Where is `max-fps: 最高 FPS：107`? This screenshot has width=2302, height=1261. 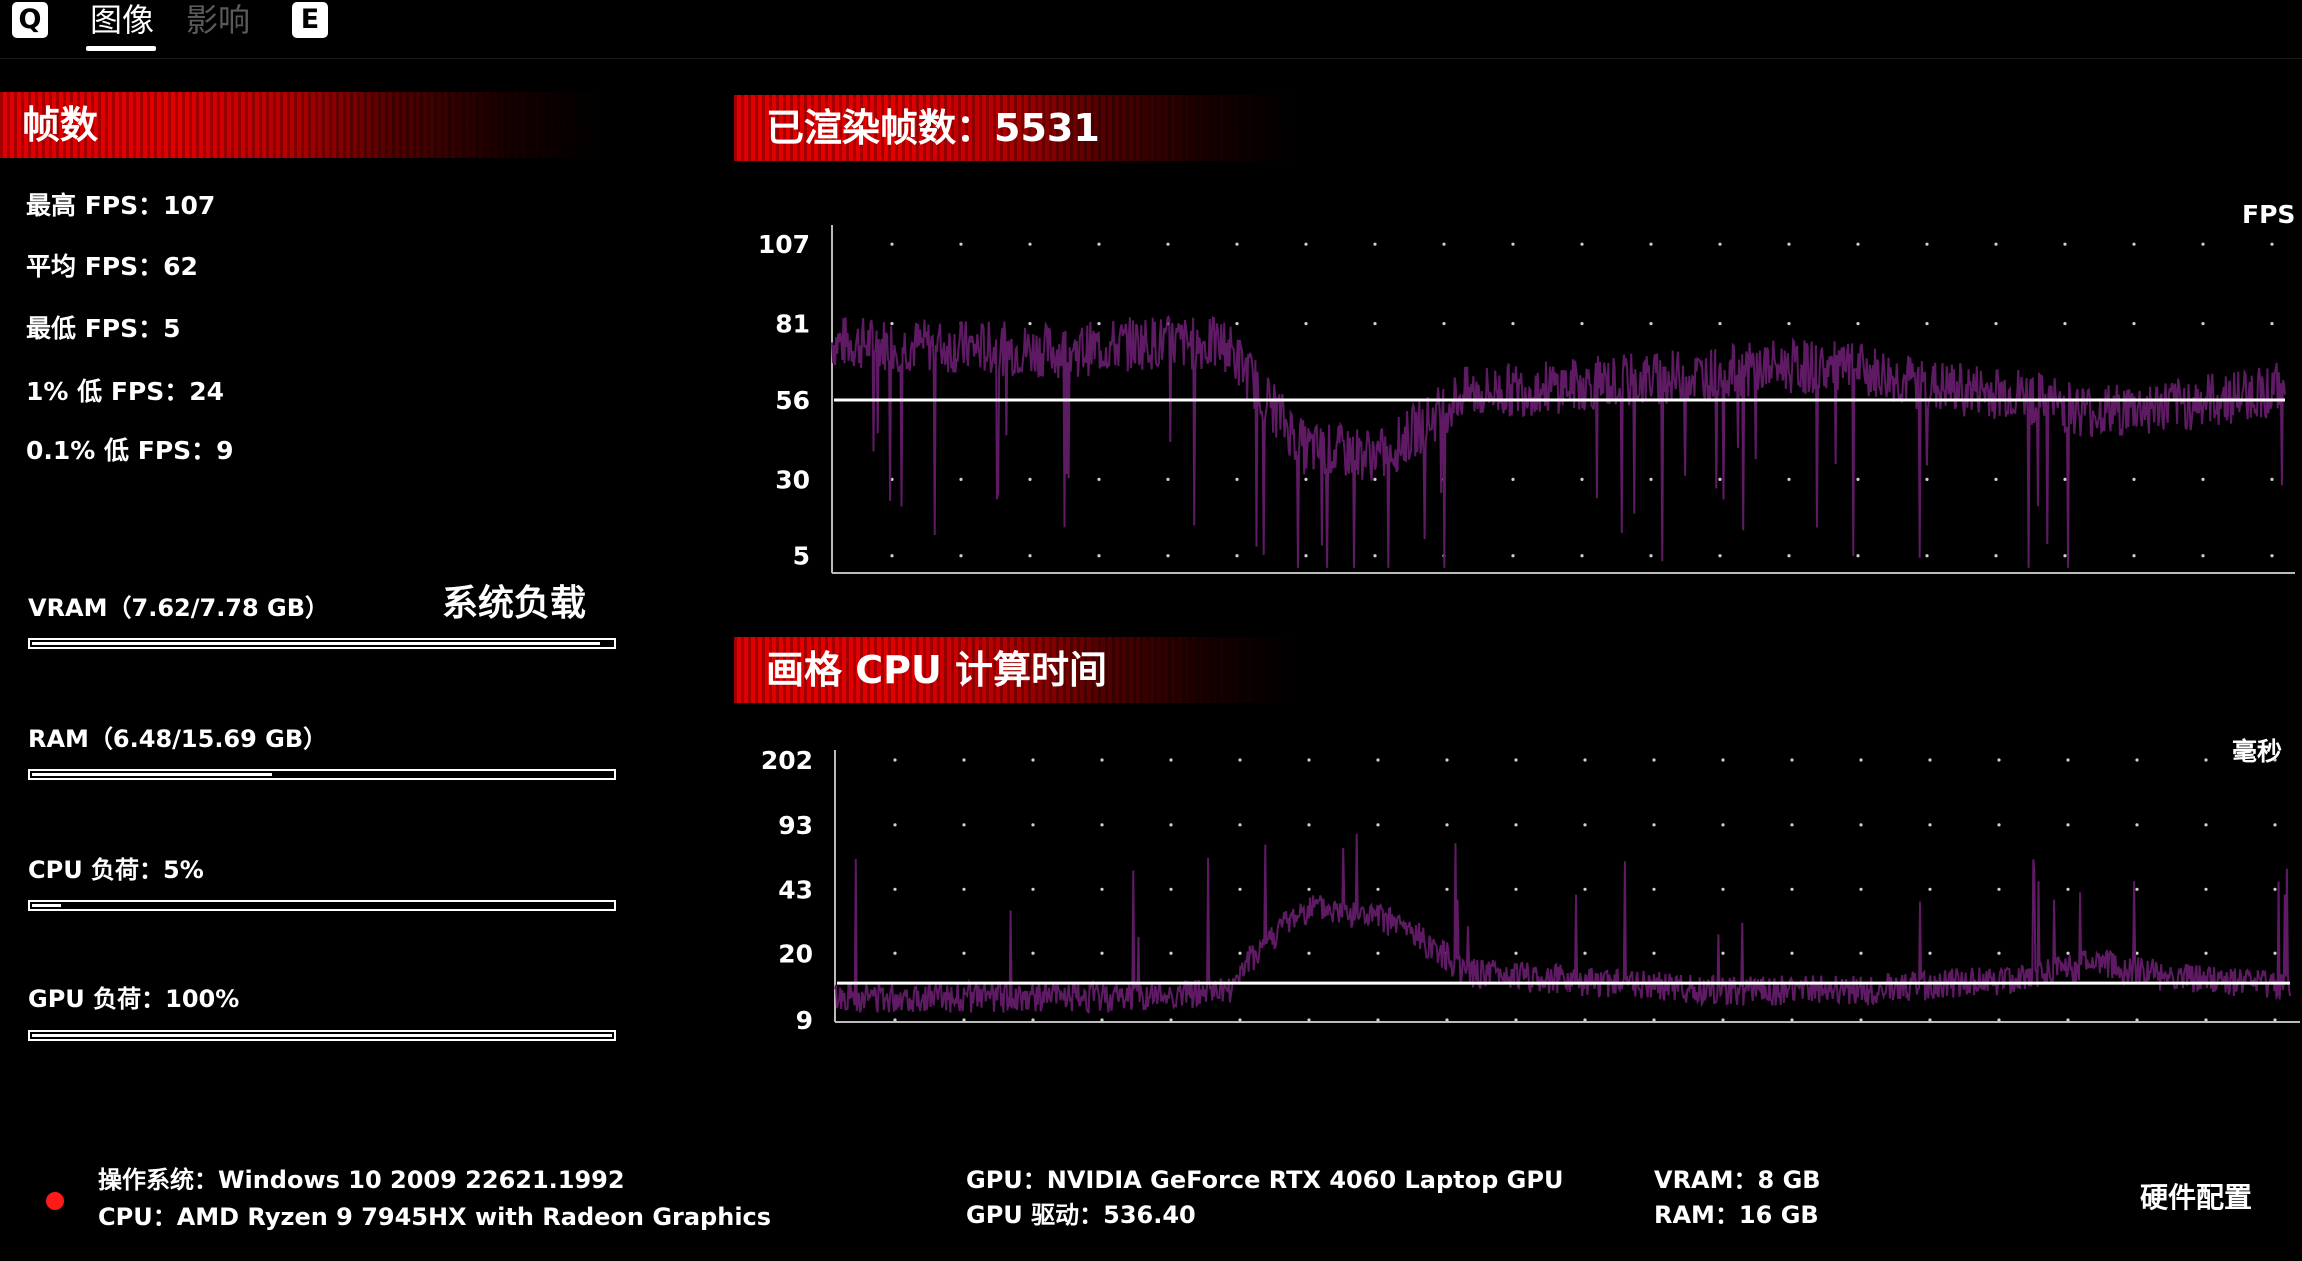 max-fps: 最高 FPS：107 is located at coordinates (121, 205).